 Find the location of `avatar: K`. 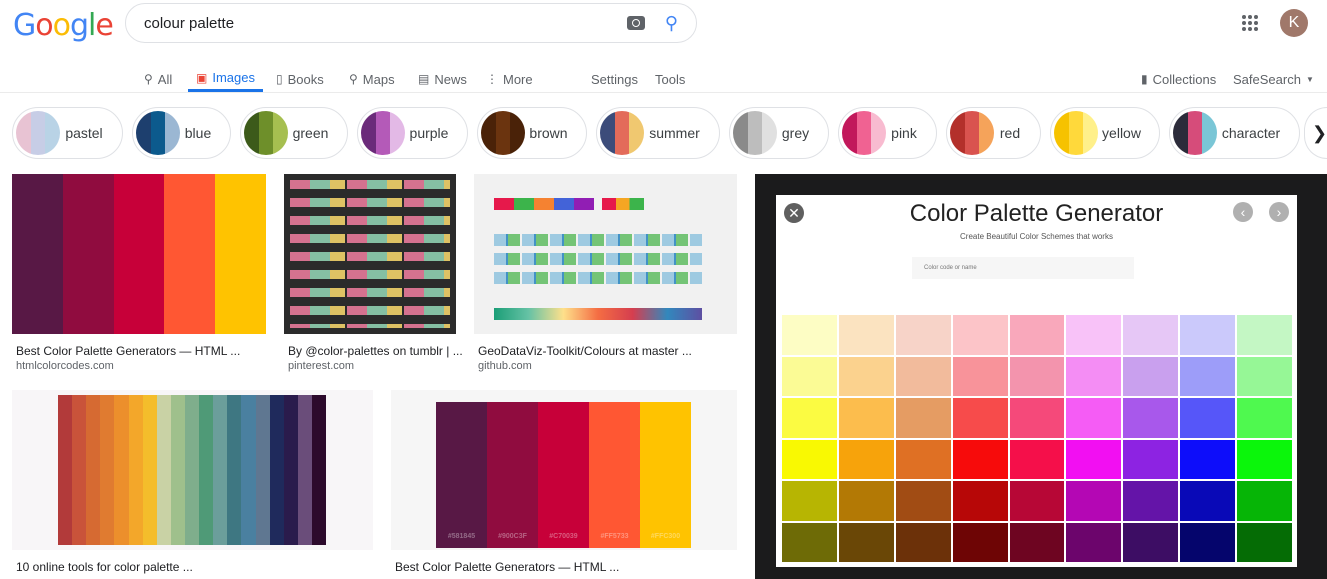

avatar: K is located at coordinates (1294, 23).